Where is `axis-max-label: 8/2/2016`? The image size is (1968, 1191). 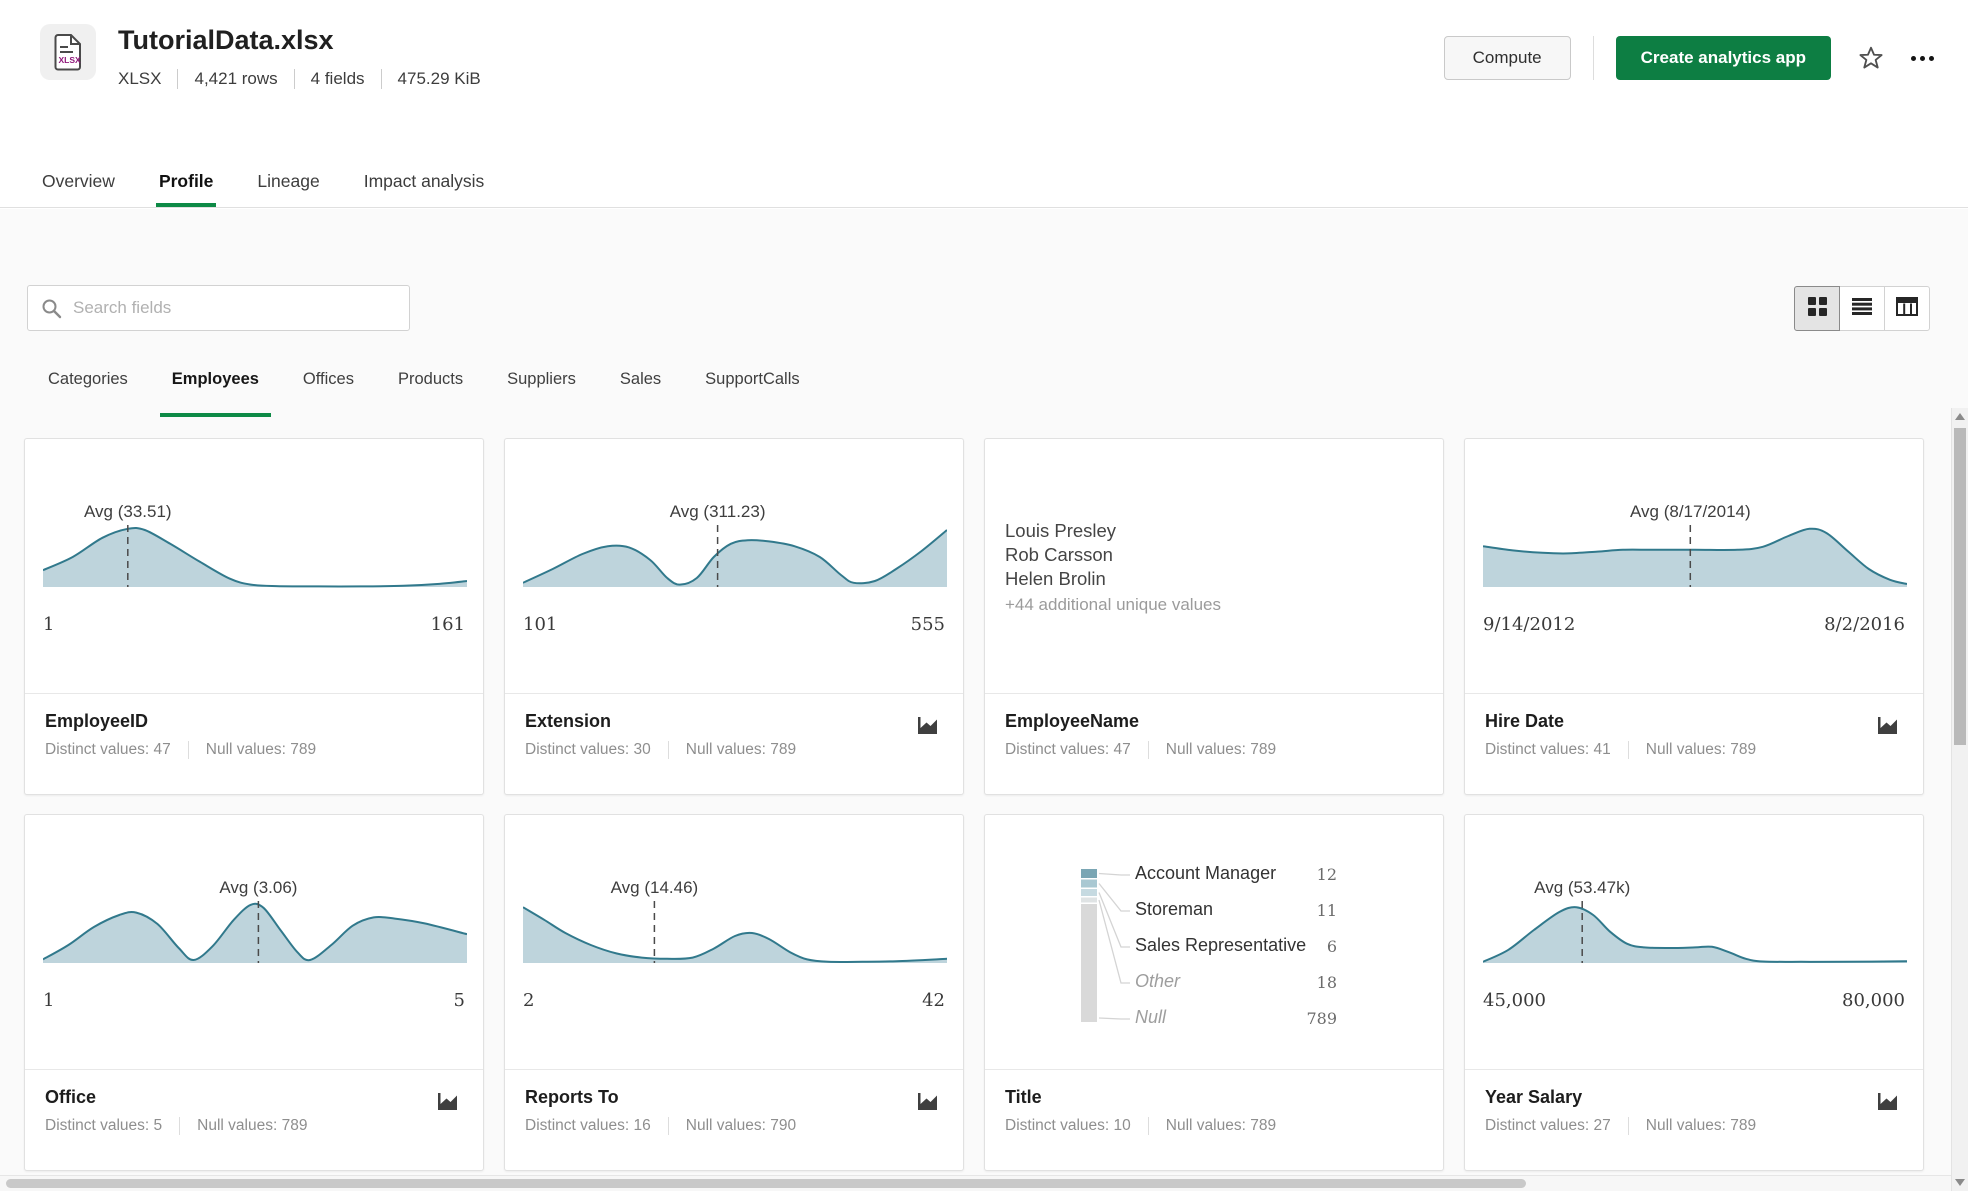 axis-max-label: 8/2/2016 is located at coordinates (1864, 624).